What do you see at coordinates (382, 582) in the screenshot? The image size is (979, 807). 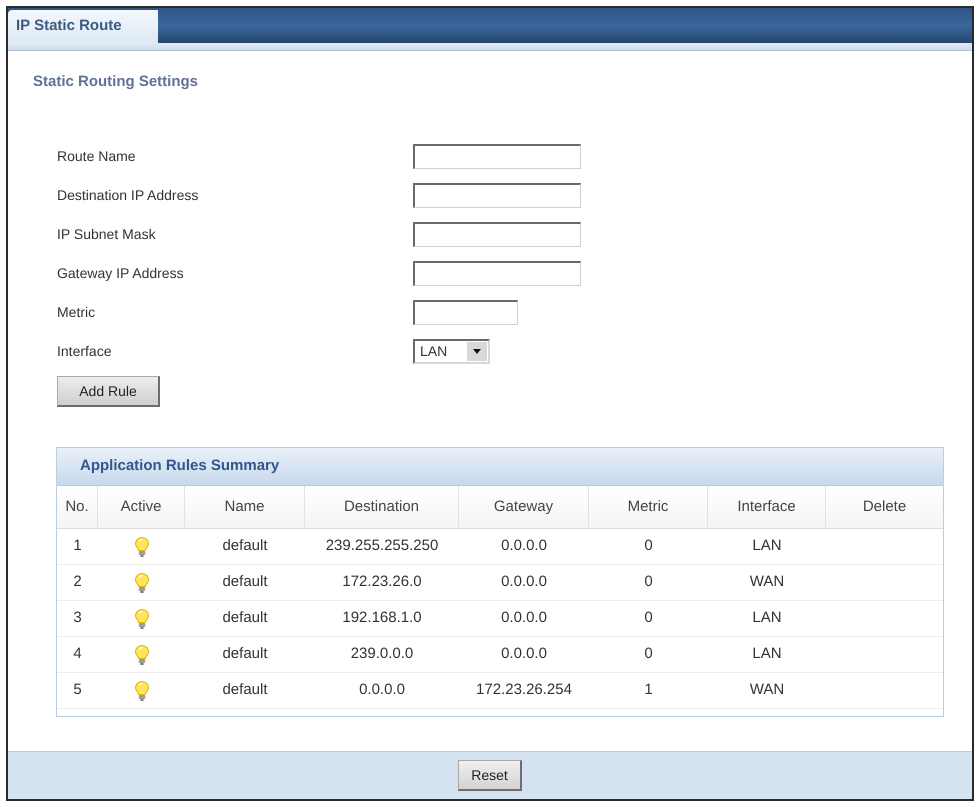 I see `table-cell-text: 172.23.26.0` at bounding box center [382, 582].